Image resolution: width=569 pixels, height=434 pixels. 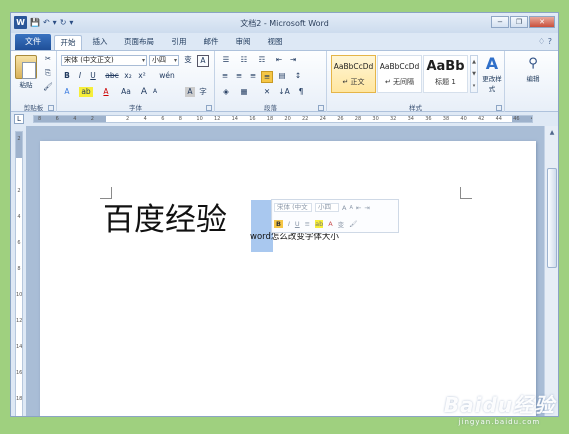 I want to click on ruler-tick-label: 26, so click(x=340, y=119).